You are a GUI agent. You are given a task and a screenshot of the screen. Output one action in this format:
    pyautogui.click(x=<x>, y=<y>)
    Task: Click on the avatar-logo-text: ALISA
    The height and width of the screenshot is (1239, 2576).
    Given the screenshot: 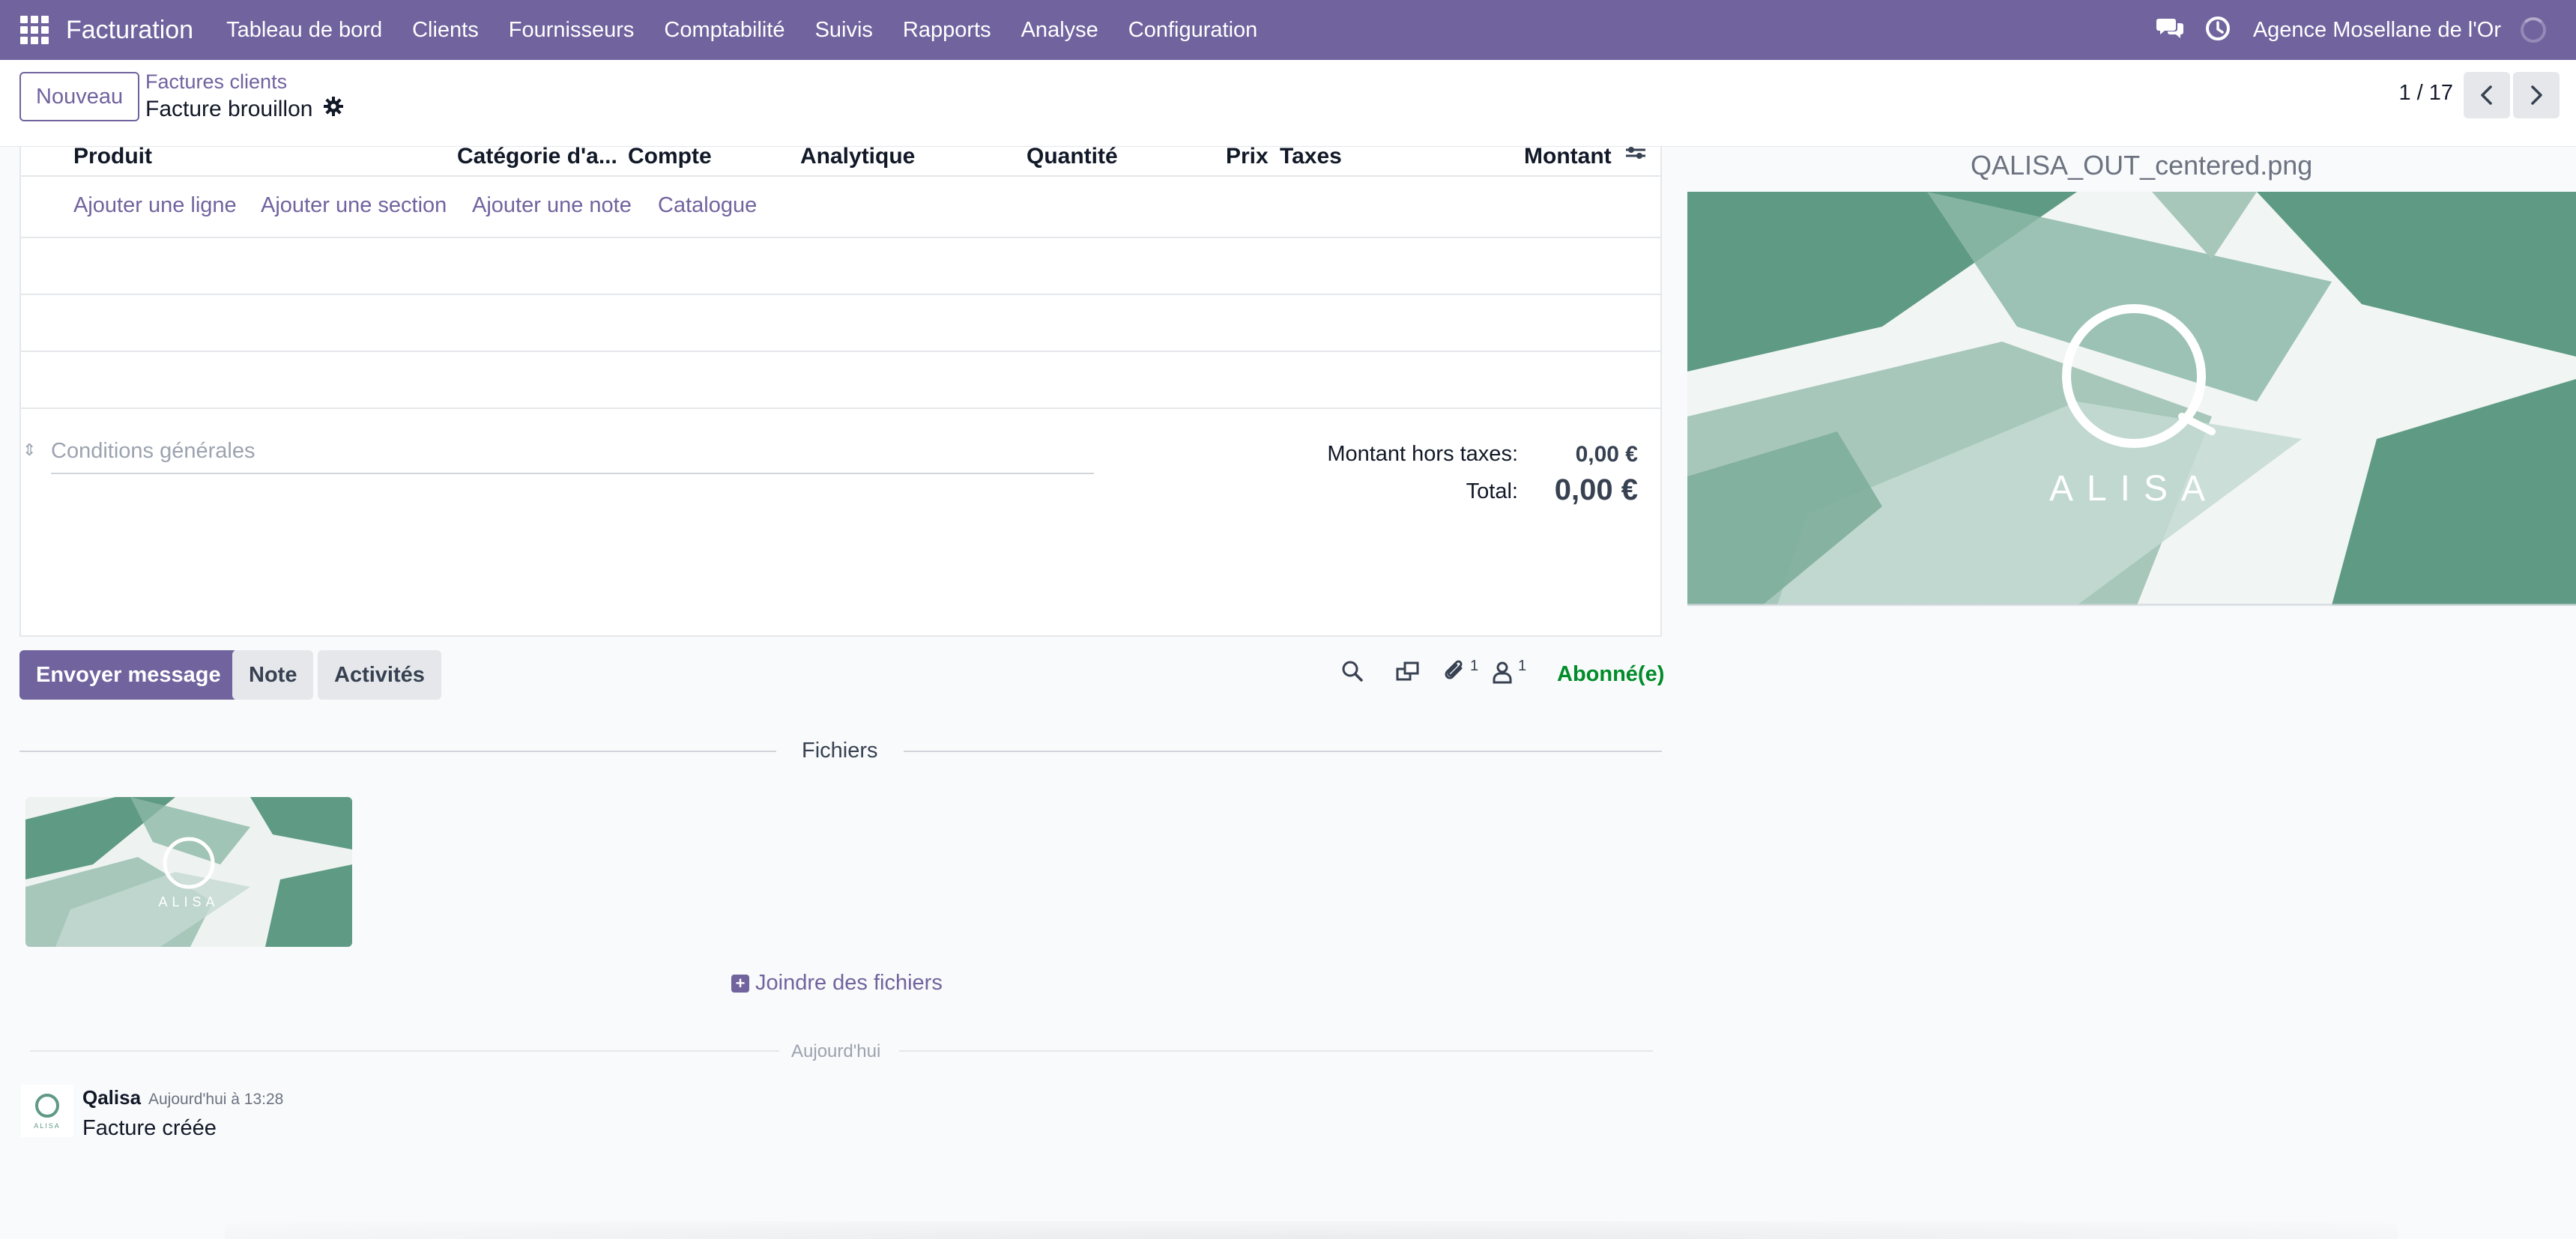 What is the action you would take?
    pyautogui.click(x=47, y=1126)
    